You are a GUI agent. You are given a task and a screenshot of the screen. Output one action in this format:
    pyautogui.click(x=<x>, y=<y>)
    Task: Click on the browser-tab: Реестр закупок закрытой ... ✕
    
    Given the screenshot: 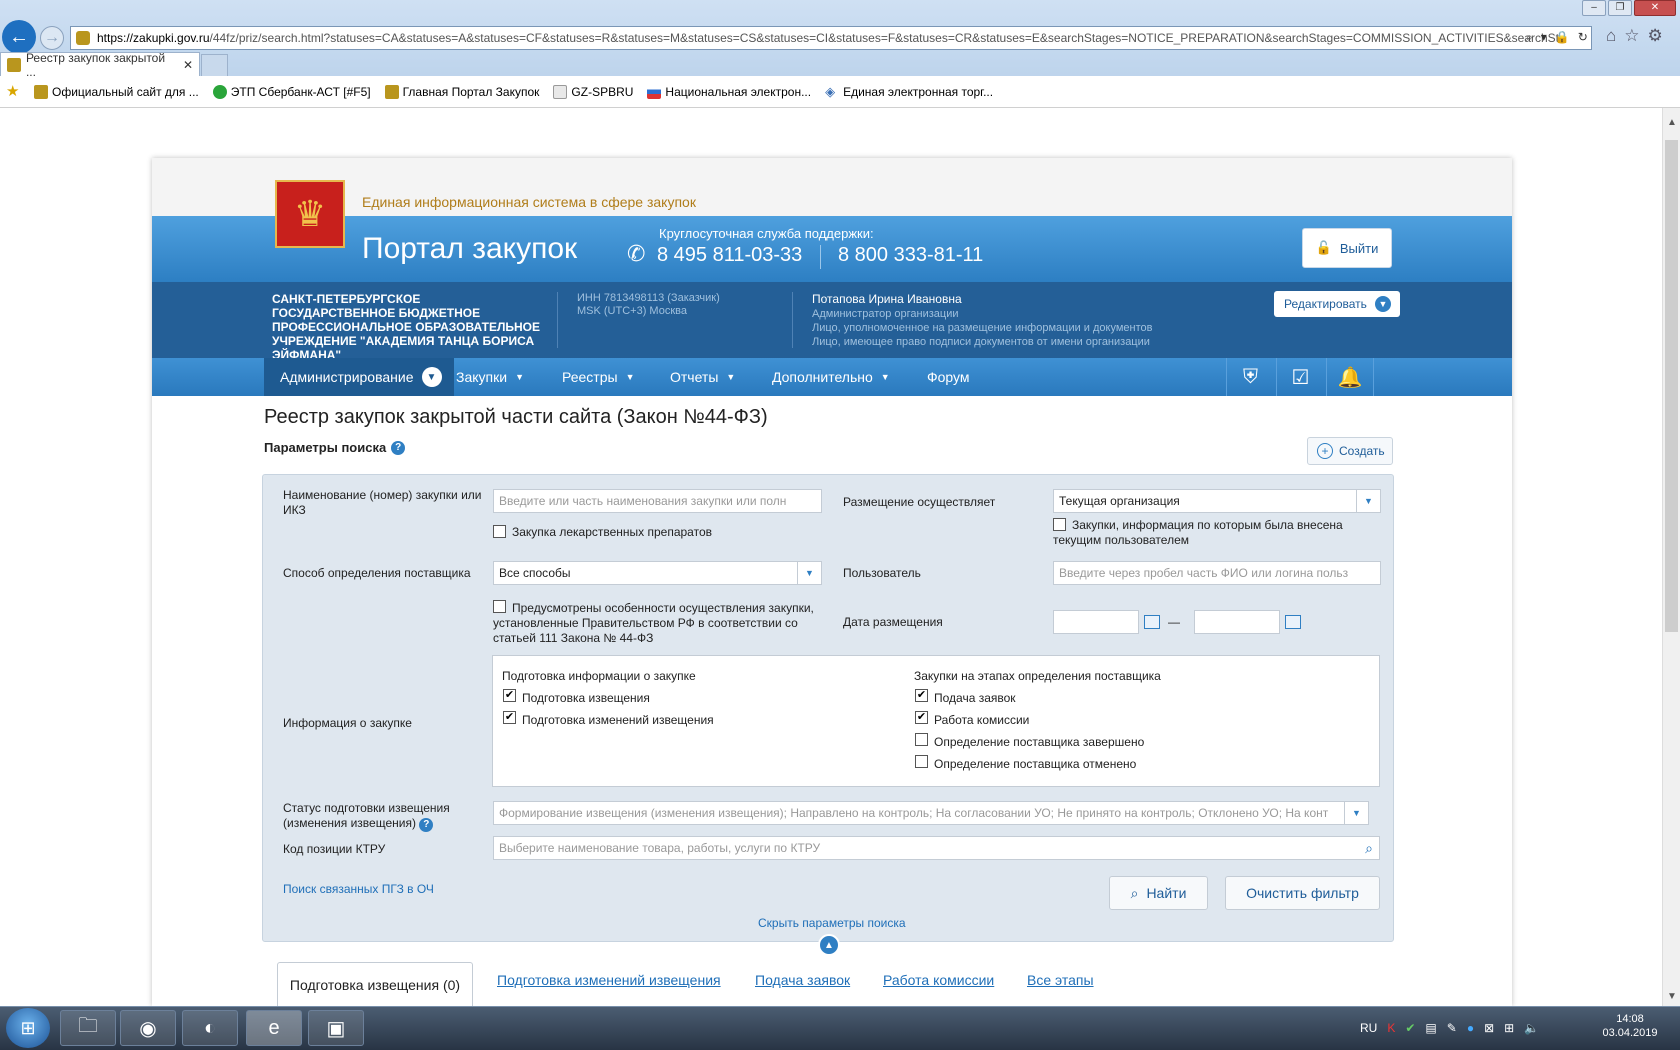 What is the action you would take?
    pyautogui.click(x=100, y=64)
    